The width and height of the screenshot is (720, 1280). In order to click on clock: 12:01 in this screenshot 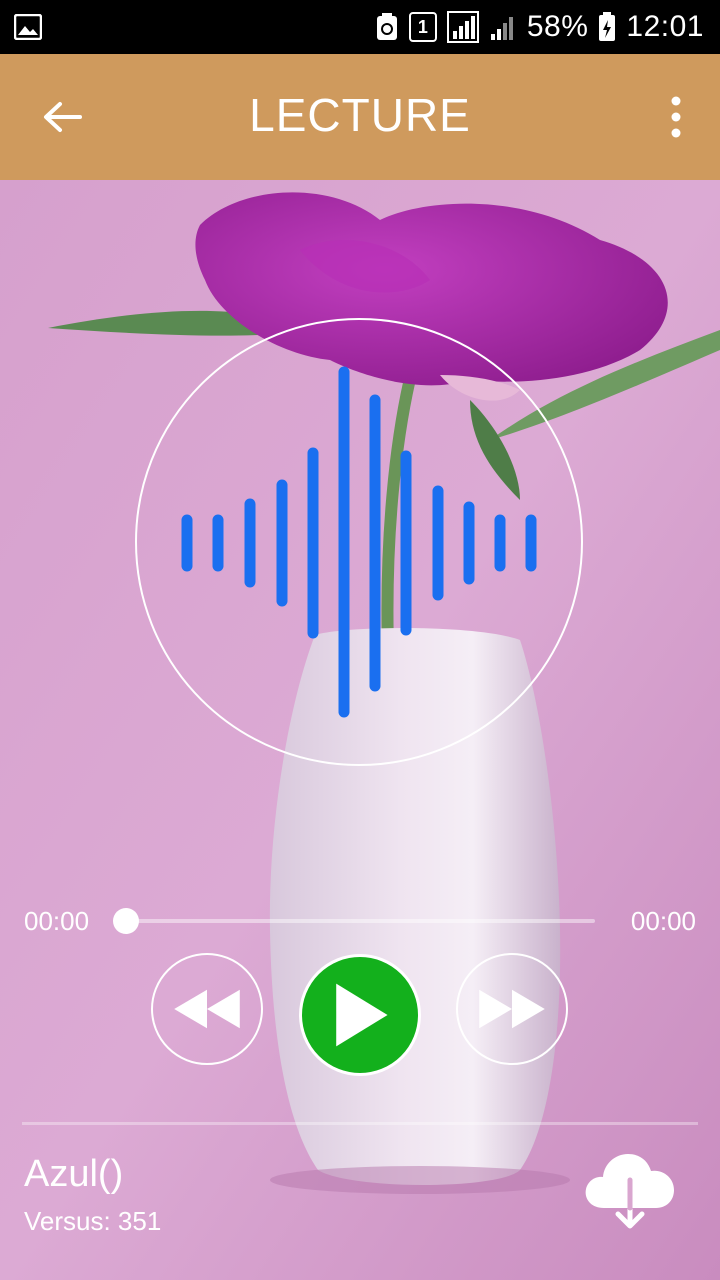, I will do `click(665, 26)`.